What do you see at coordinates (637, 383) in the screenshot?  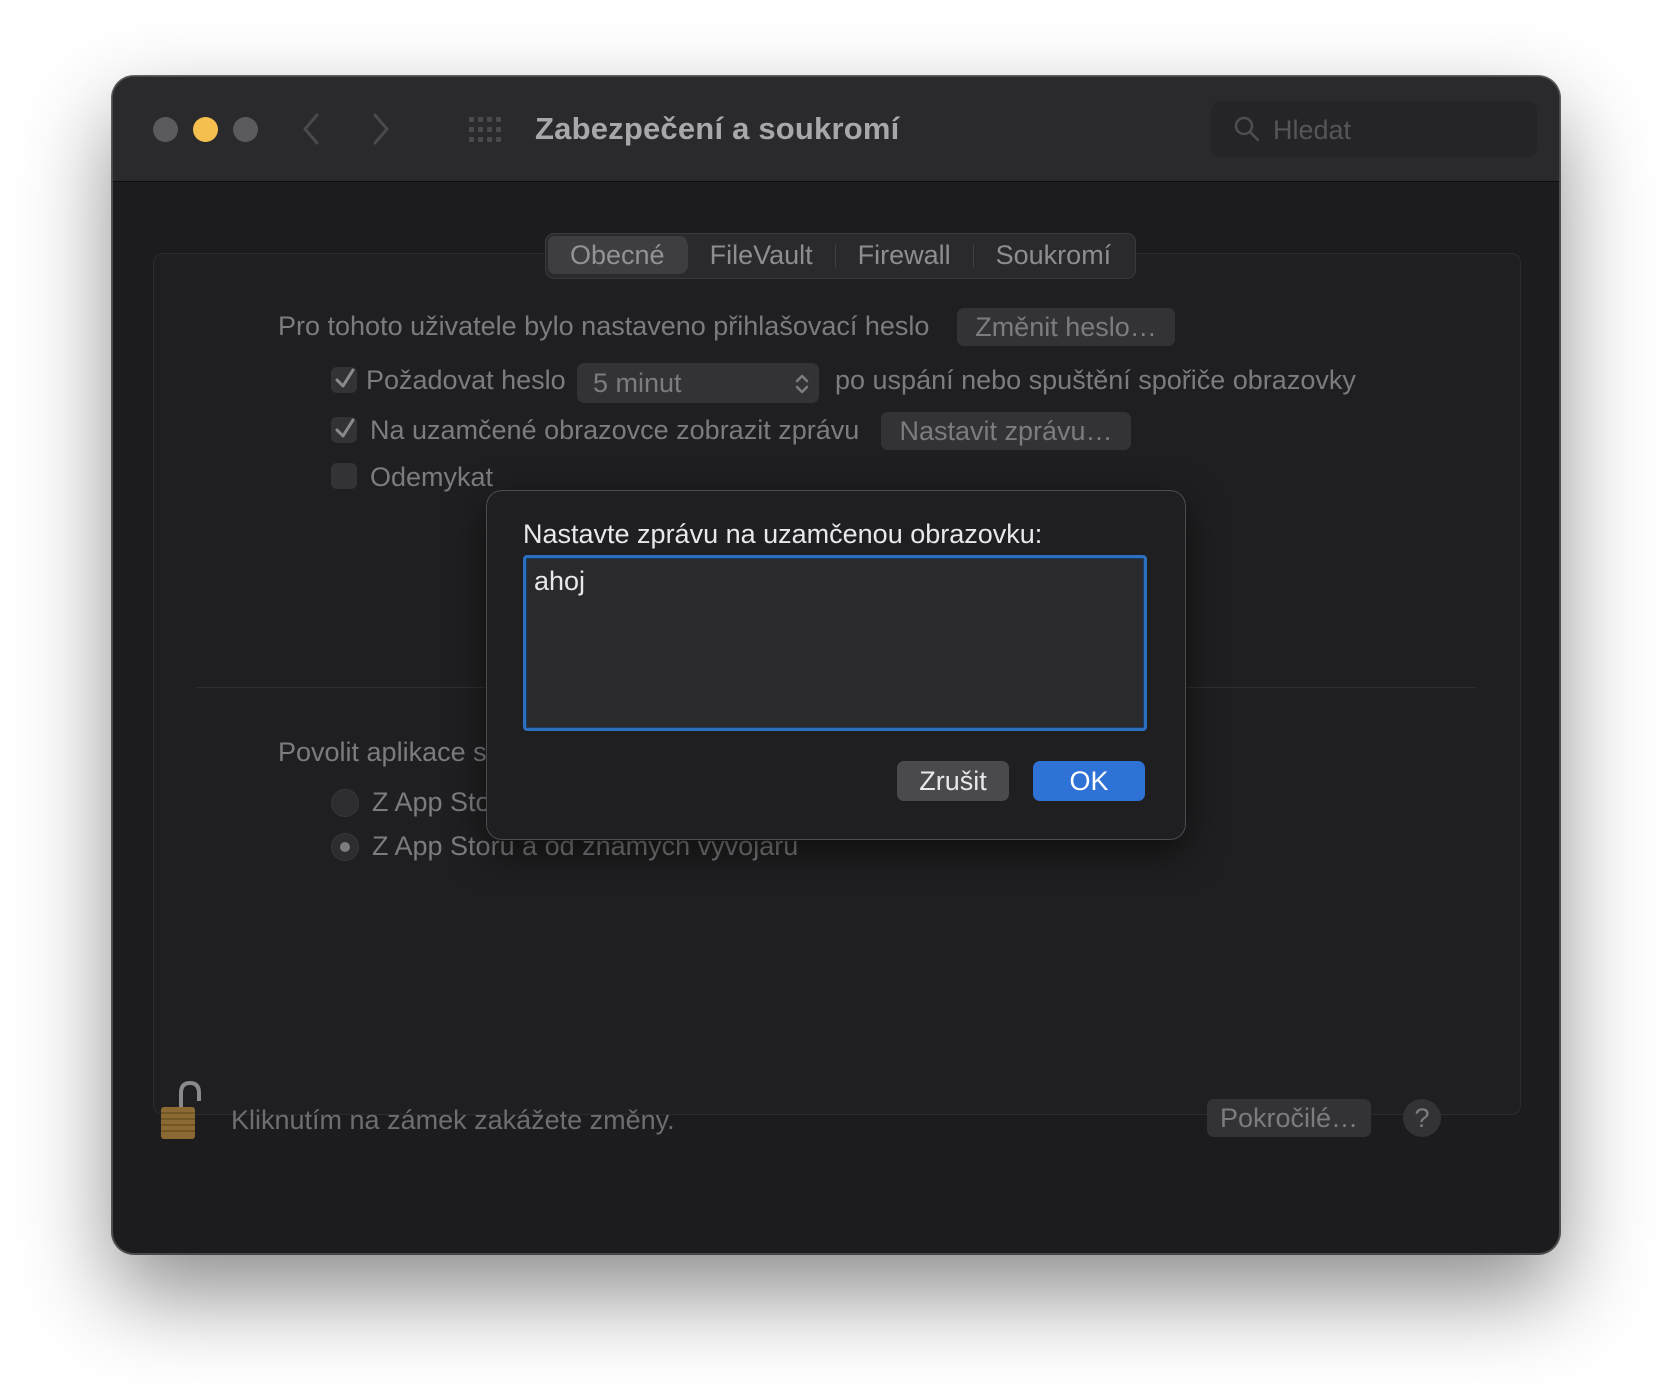 I see `password-interval-value: 5 minut` at bounding box center [637, 383].